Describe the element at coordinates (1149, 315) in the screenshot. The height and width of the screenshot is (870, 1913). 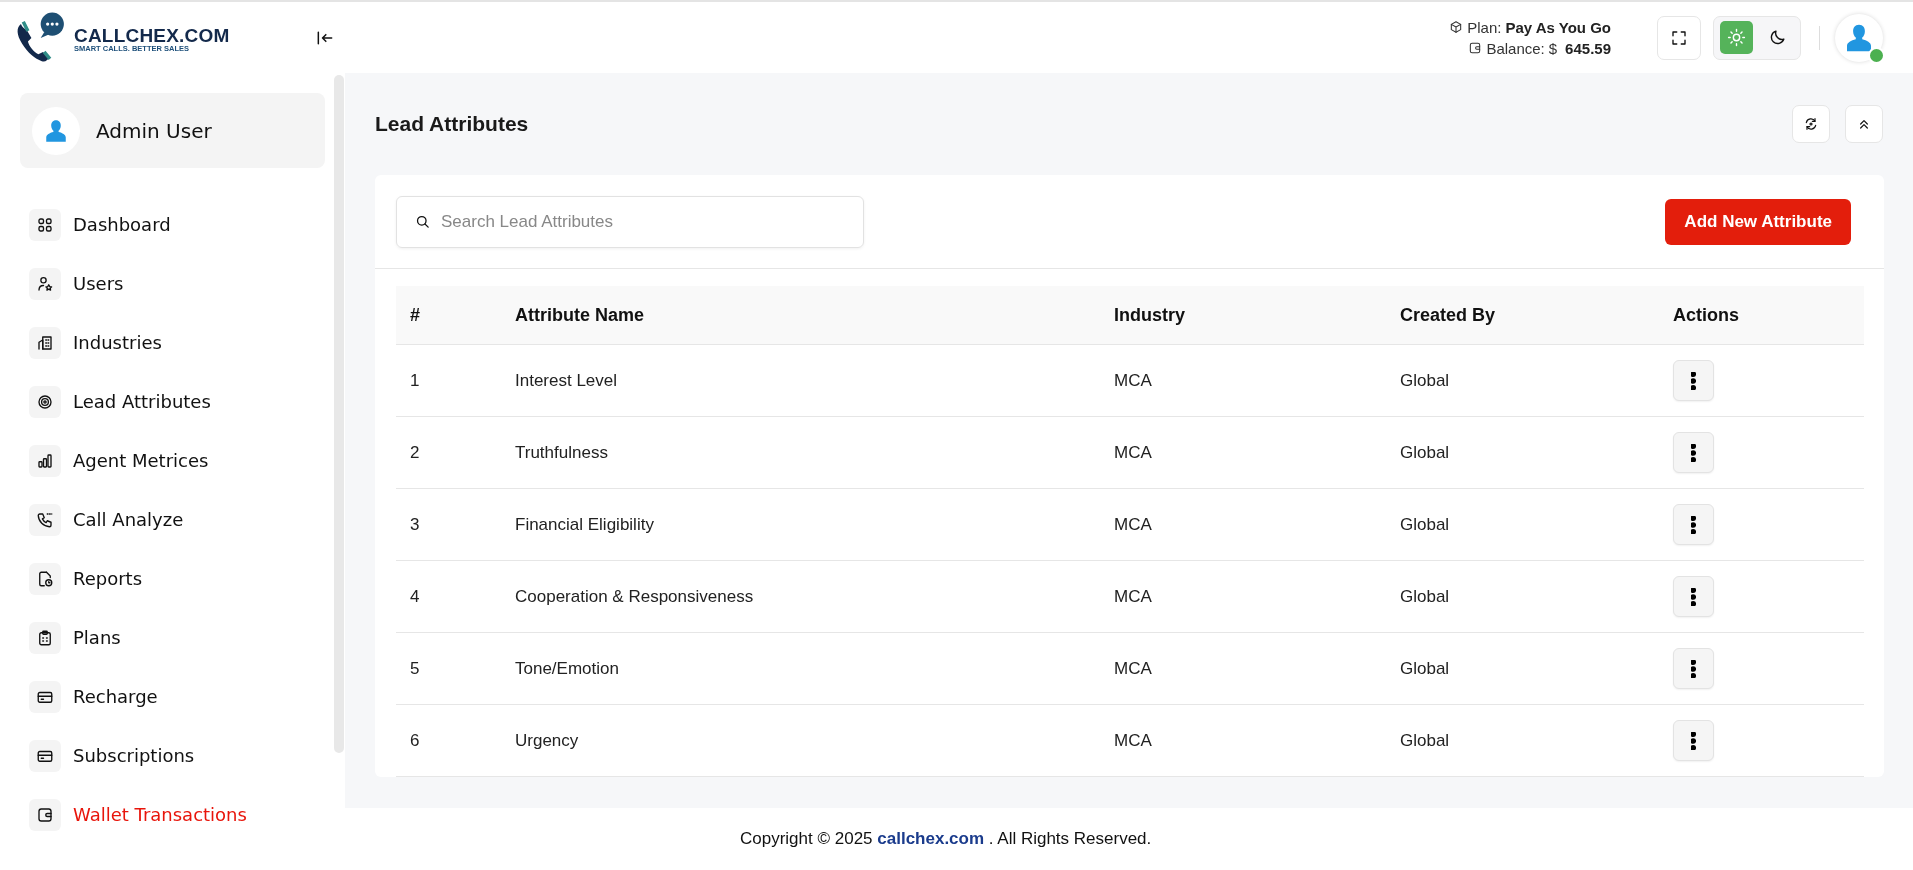
I see `column-header: Industry` at that location.